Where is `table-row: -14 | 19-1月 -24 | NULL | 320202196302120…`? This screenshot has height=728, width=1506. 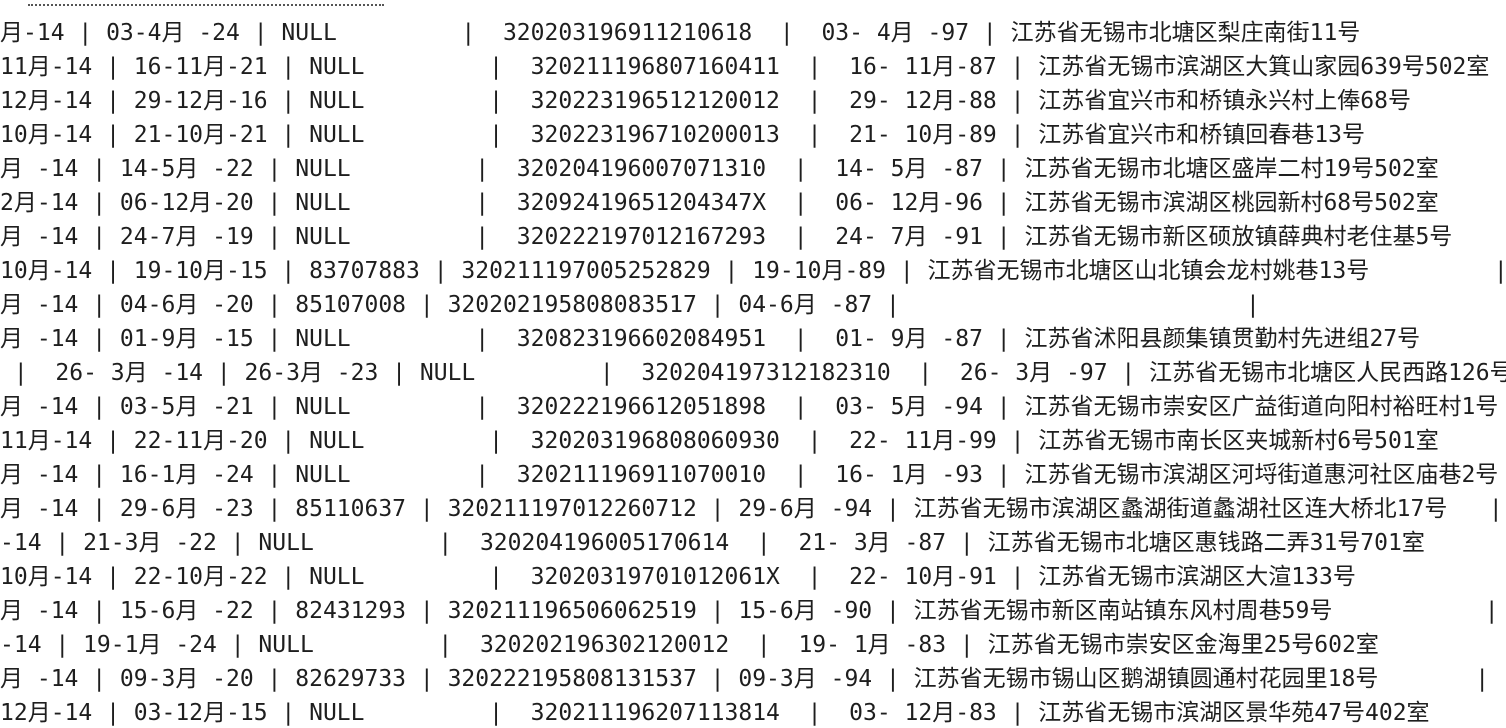 table-row: -14 | 19-1月 -24 | NULL | 320202196302120… is located at coordinates (753, 645).